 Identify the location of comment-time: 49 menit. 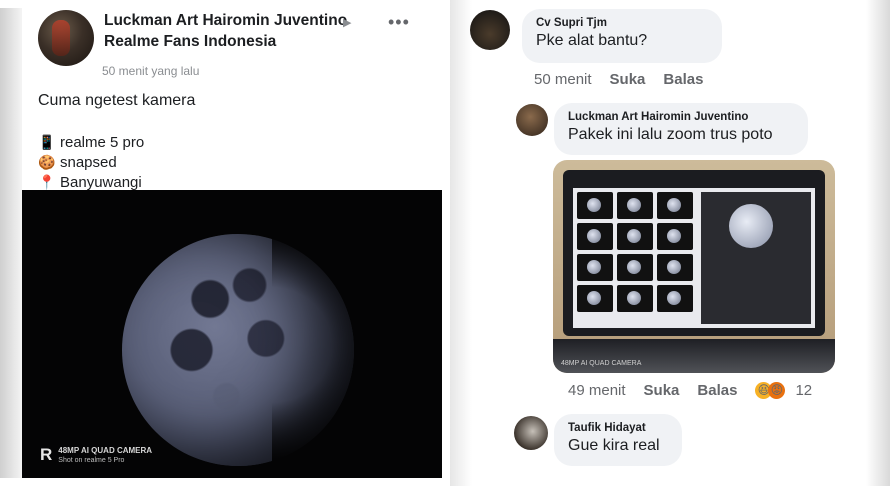
(597, 390).